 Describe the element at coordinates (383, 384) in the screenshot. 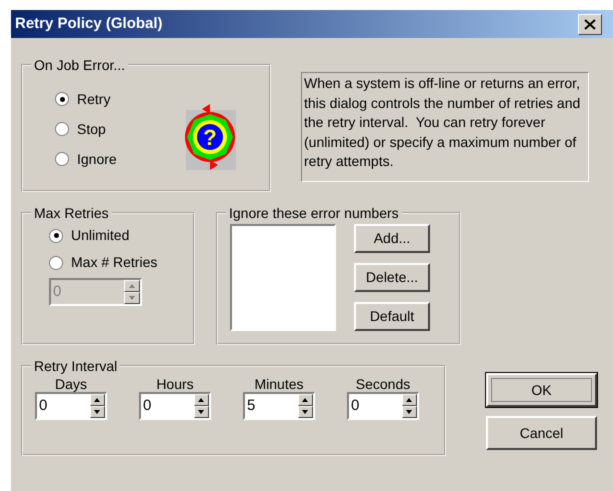

I see `field-label: Seconds` at that location.